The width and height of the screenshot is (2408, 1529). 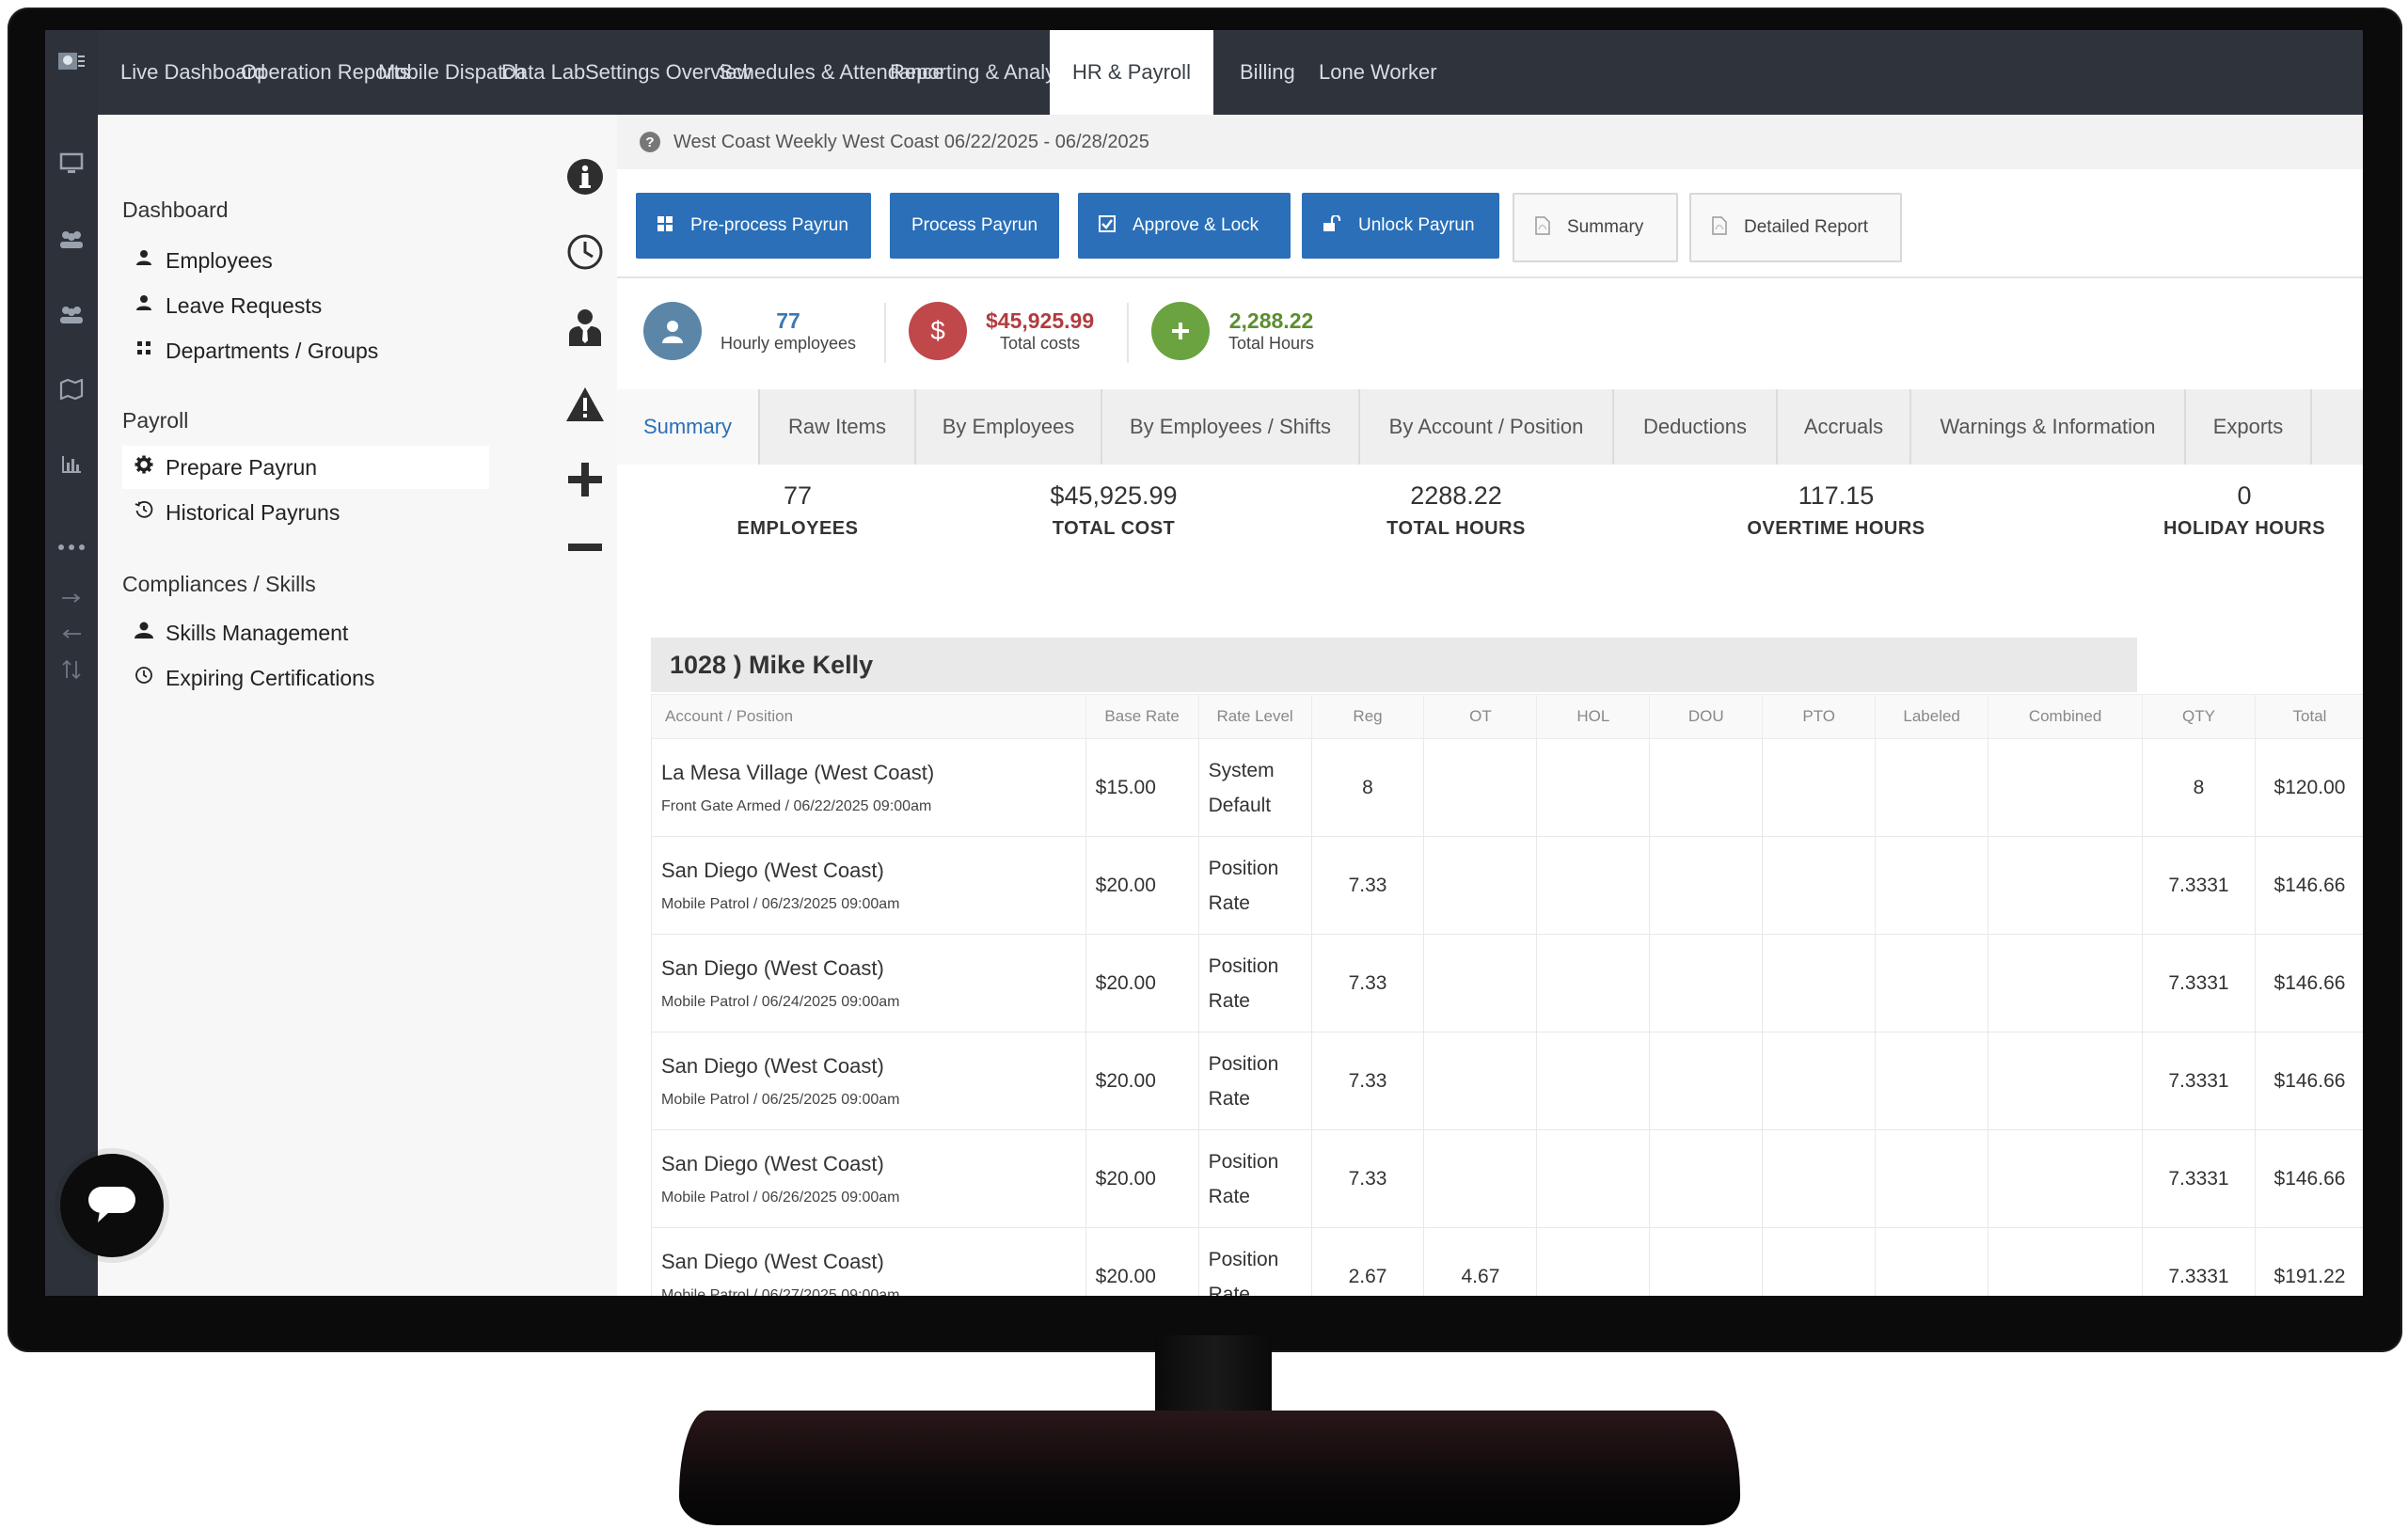 What do you see at coordinates (2309, 1261) in the screenshot?
I see `total-cell: $191.22` at bounding box center [2309, 1261].